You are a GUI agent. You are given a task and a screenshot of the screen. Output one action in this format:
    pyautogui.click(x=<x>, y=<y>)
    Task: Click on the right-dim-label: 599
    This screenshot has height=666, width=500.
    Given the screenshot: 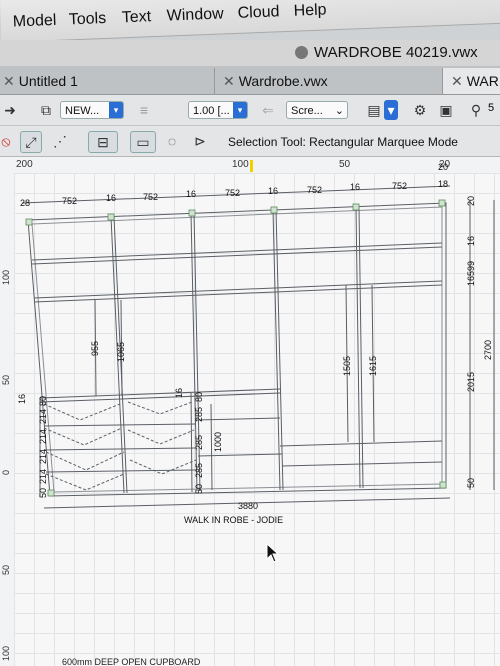 What is the action you would take?
    pyautogui.click(x=471, y=268)
    